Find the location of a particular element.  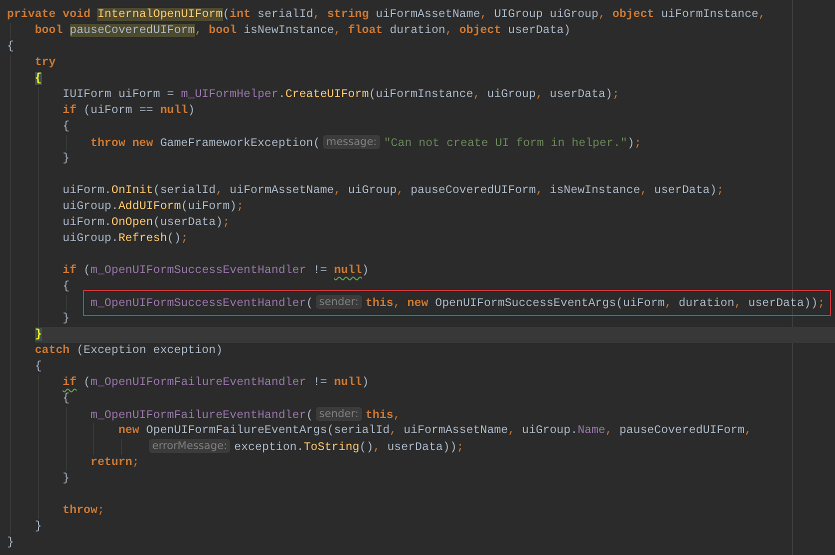

code-line: catch (Exception exception) is located at coordinates (129, 351).